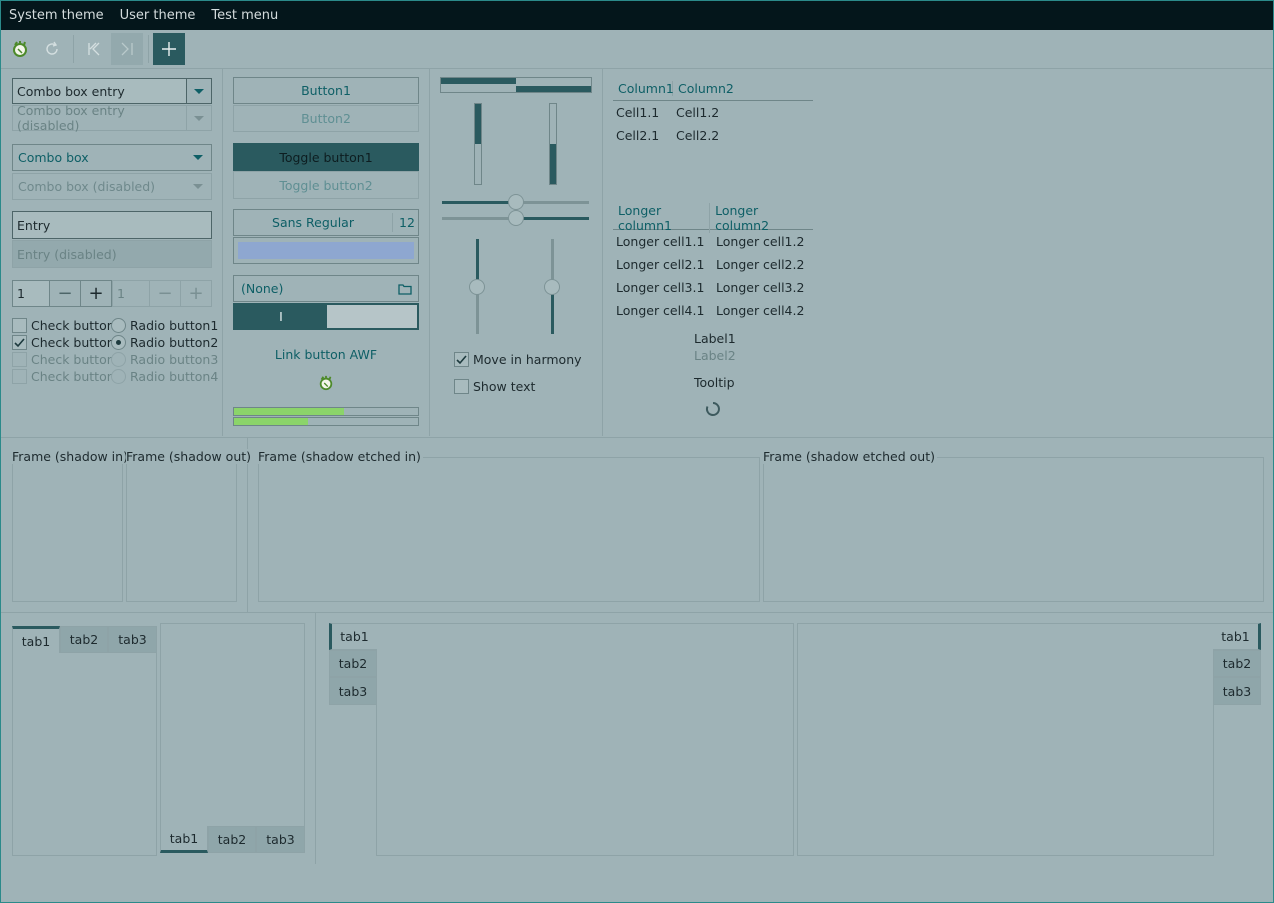  I want to click on radio-dot, so click(118, 342).